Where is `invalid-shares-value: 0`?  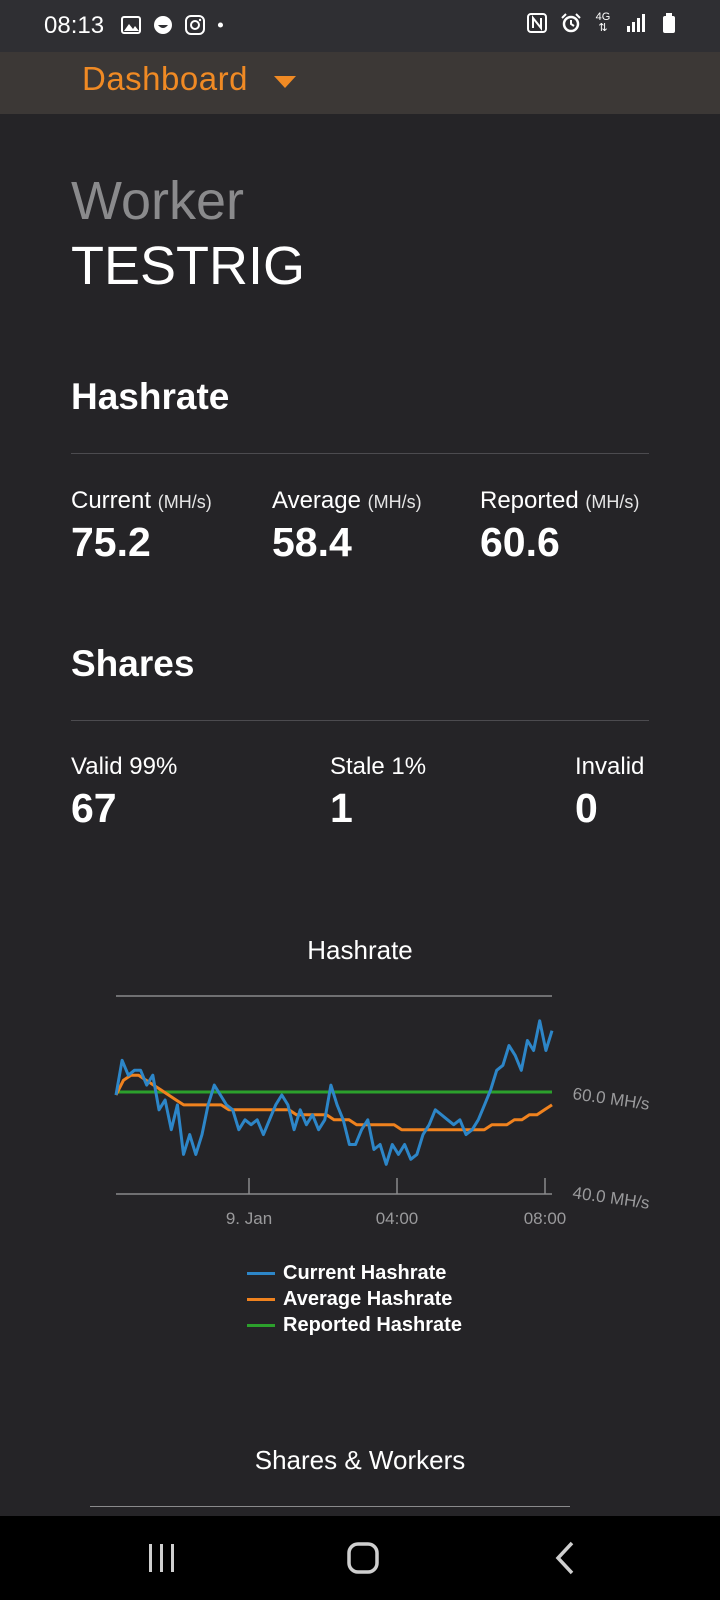 invalid-shares-value: 0 is located at coordinates (586, 808).